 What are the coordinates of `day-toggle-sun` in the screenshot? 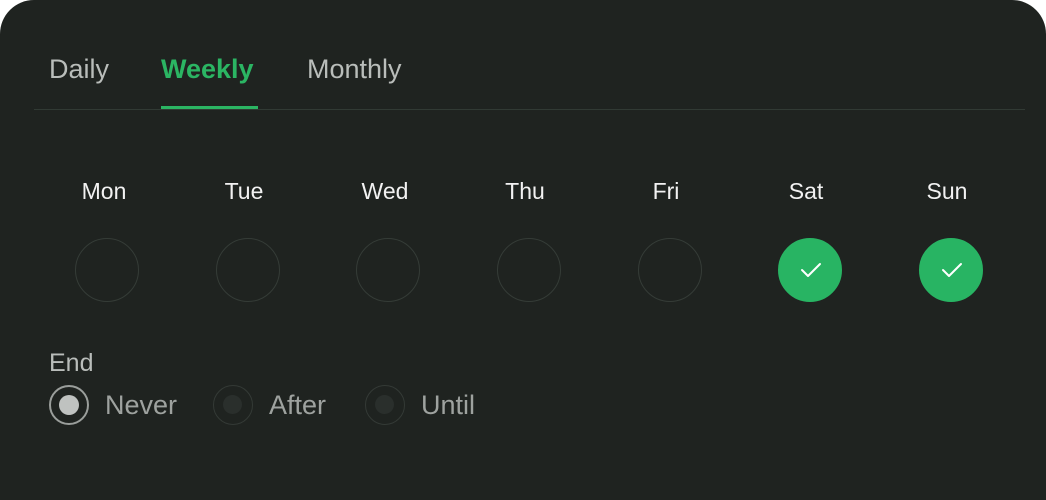 It's located at (951, 270).